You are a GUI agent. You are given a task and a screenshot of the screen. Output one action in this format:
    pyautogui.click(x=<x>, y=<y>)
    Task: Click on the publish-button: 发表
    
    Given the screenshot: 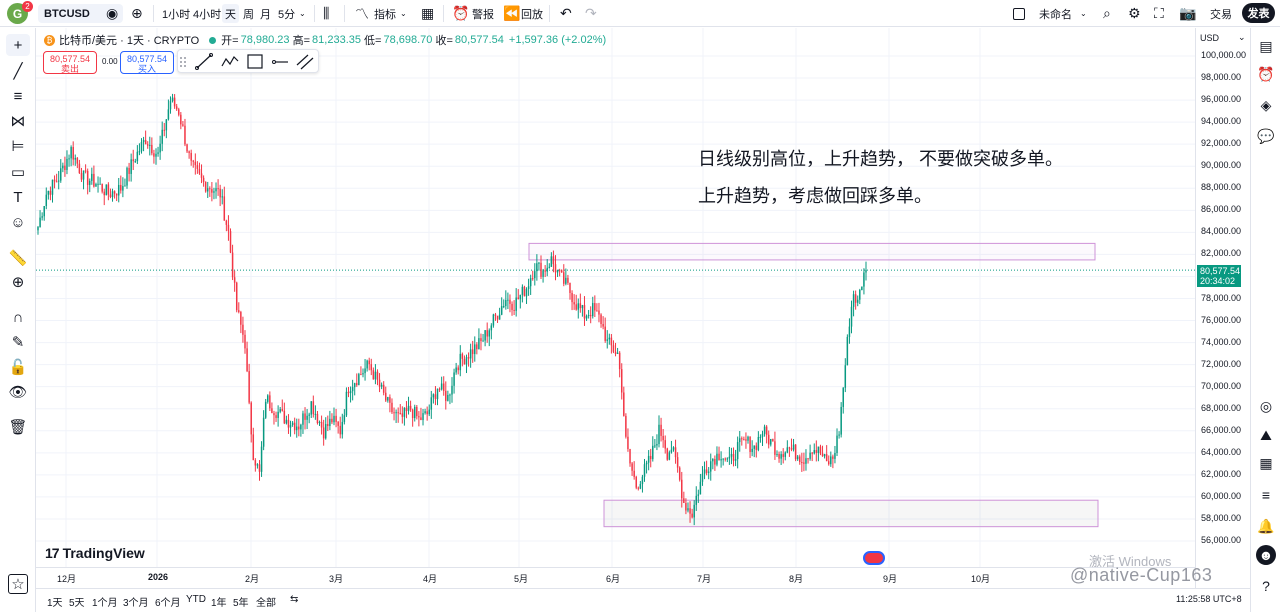 What is the action you would take?
    pyautogui.click(x=1258, y=13)
    